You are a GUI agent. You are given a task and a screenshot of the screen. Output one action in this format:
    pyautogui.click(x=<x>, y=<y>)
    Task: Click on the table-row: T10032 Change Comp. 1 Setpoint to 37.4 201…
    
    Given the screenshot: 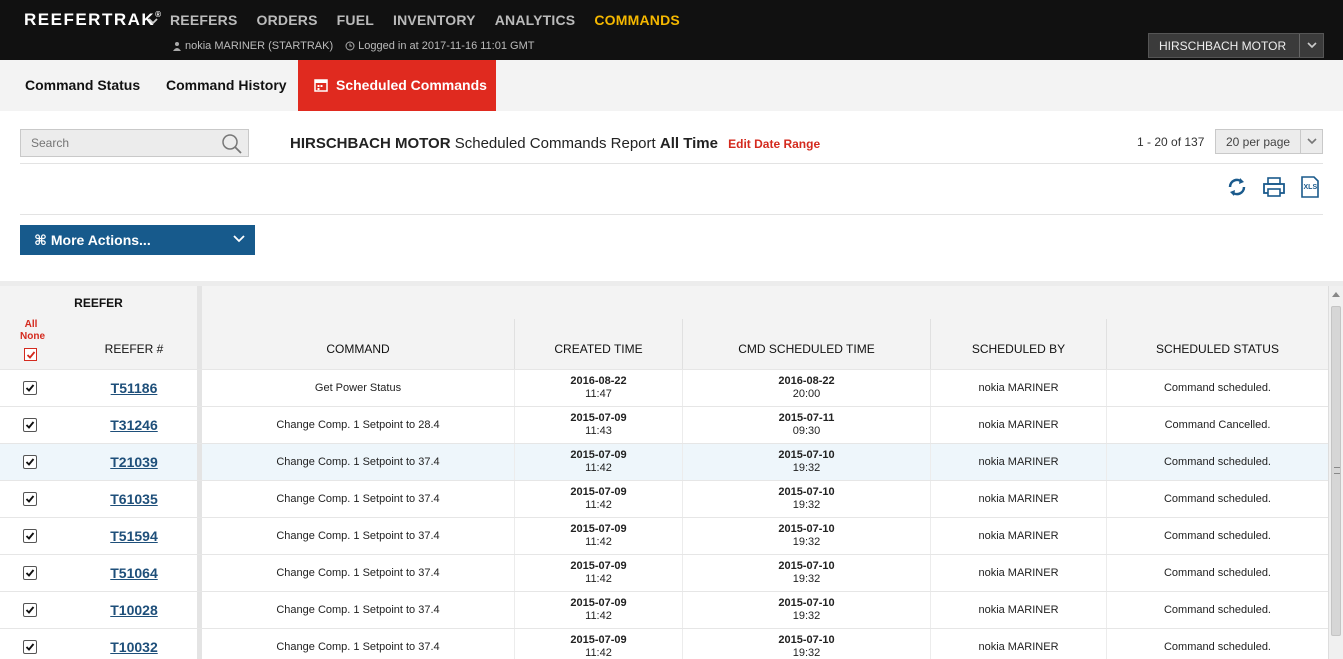 What is the action you would take?
    pyautogui.click(x=664, y=643)
    